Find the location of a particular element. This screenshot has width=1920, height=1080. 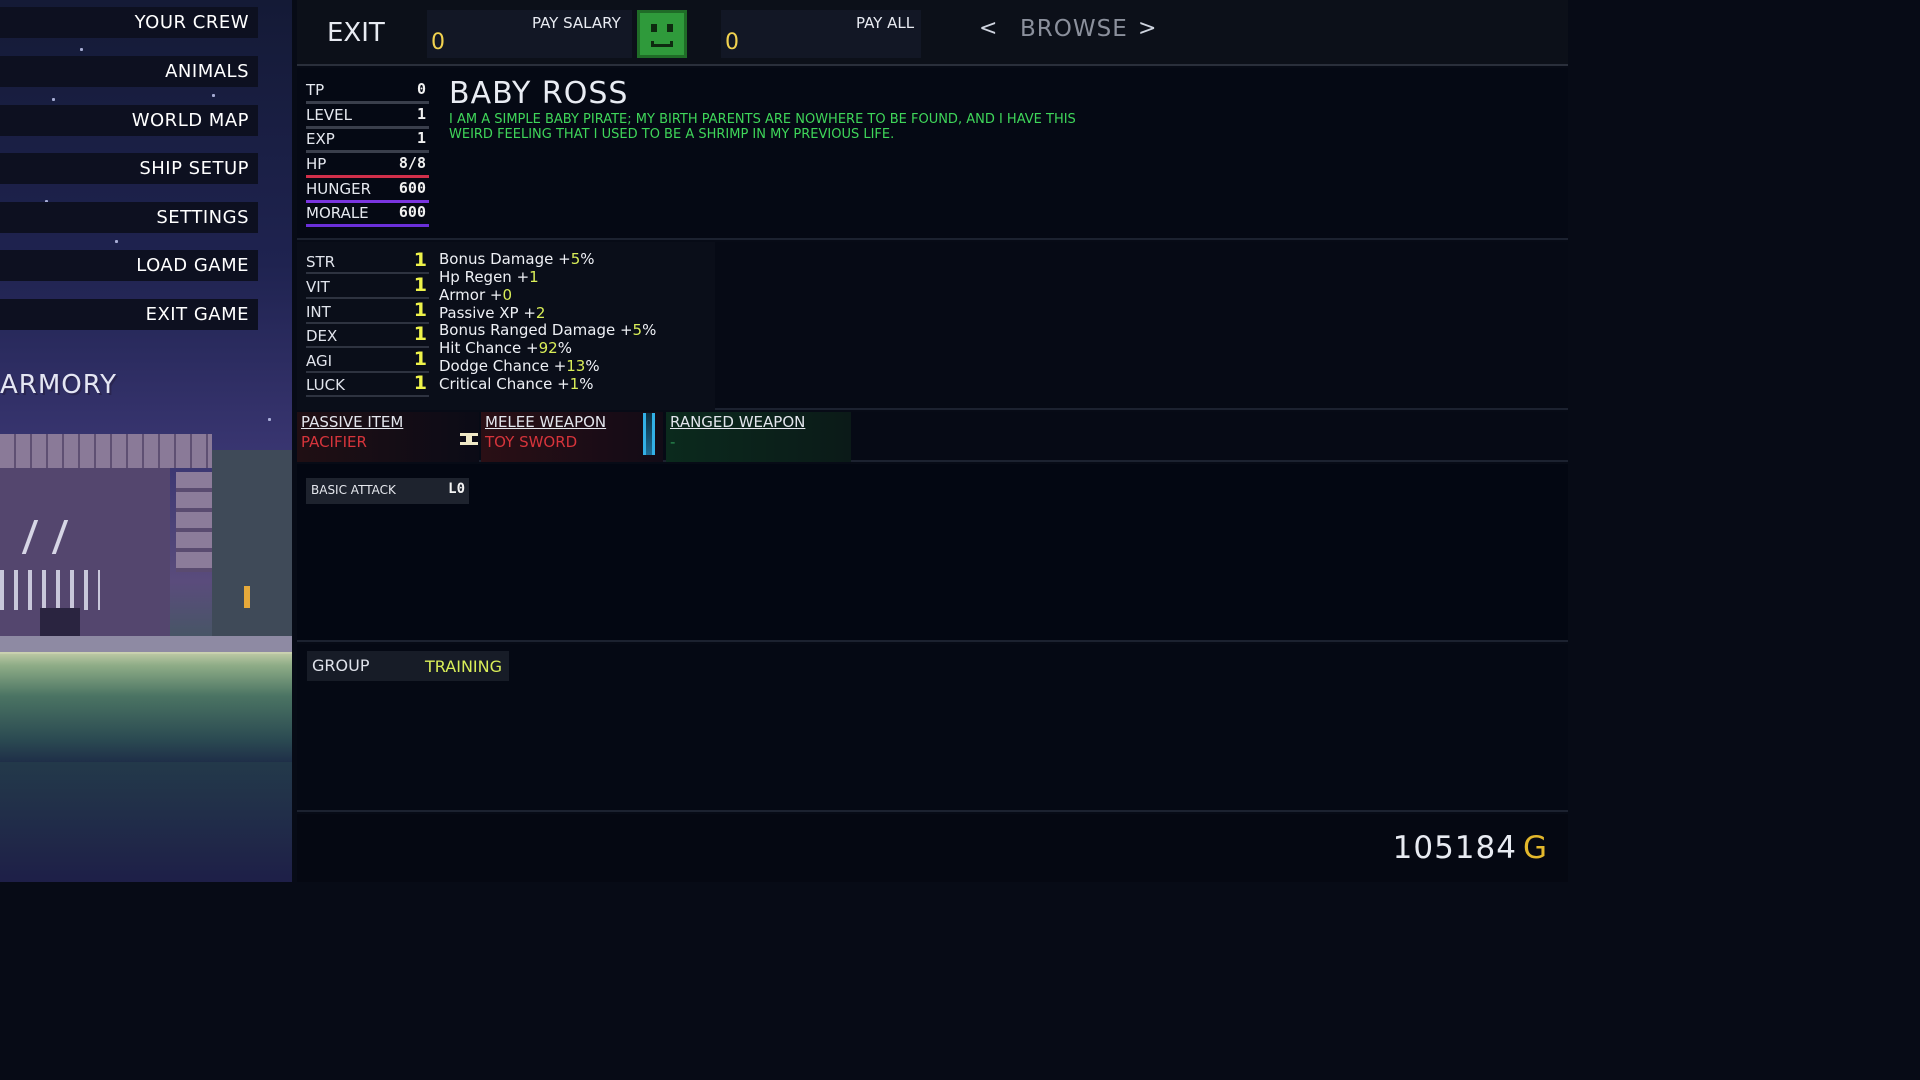

bonus-text: Hp Regen + is located at coordinates (484, 277).